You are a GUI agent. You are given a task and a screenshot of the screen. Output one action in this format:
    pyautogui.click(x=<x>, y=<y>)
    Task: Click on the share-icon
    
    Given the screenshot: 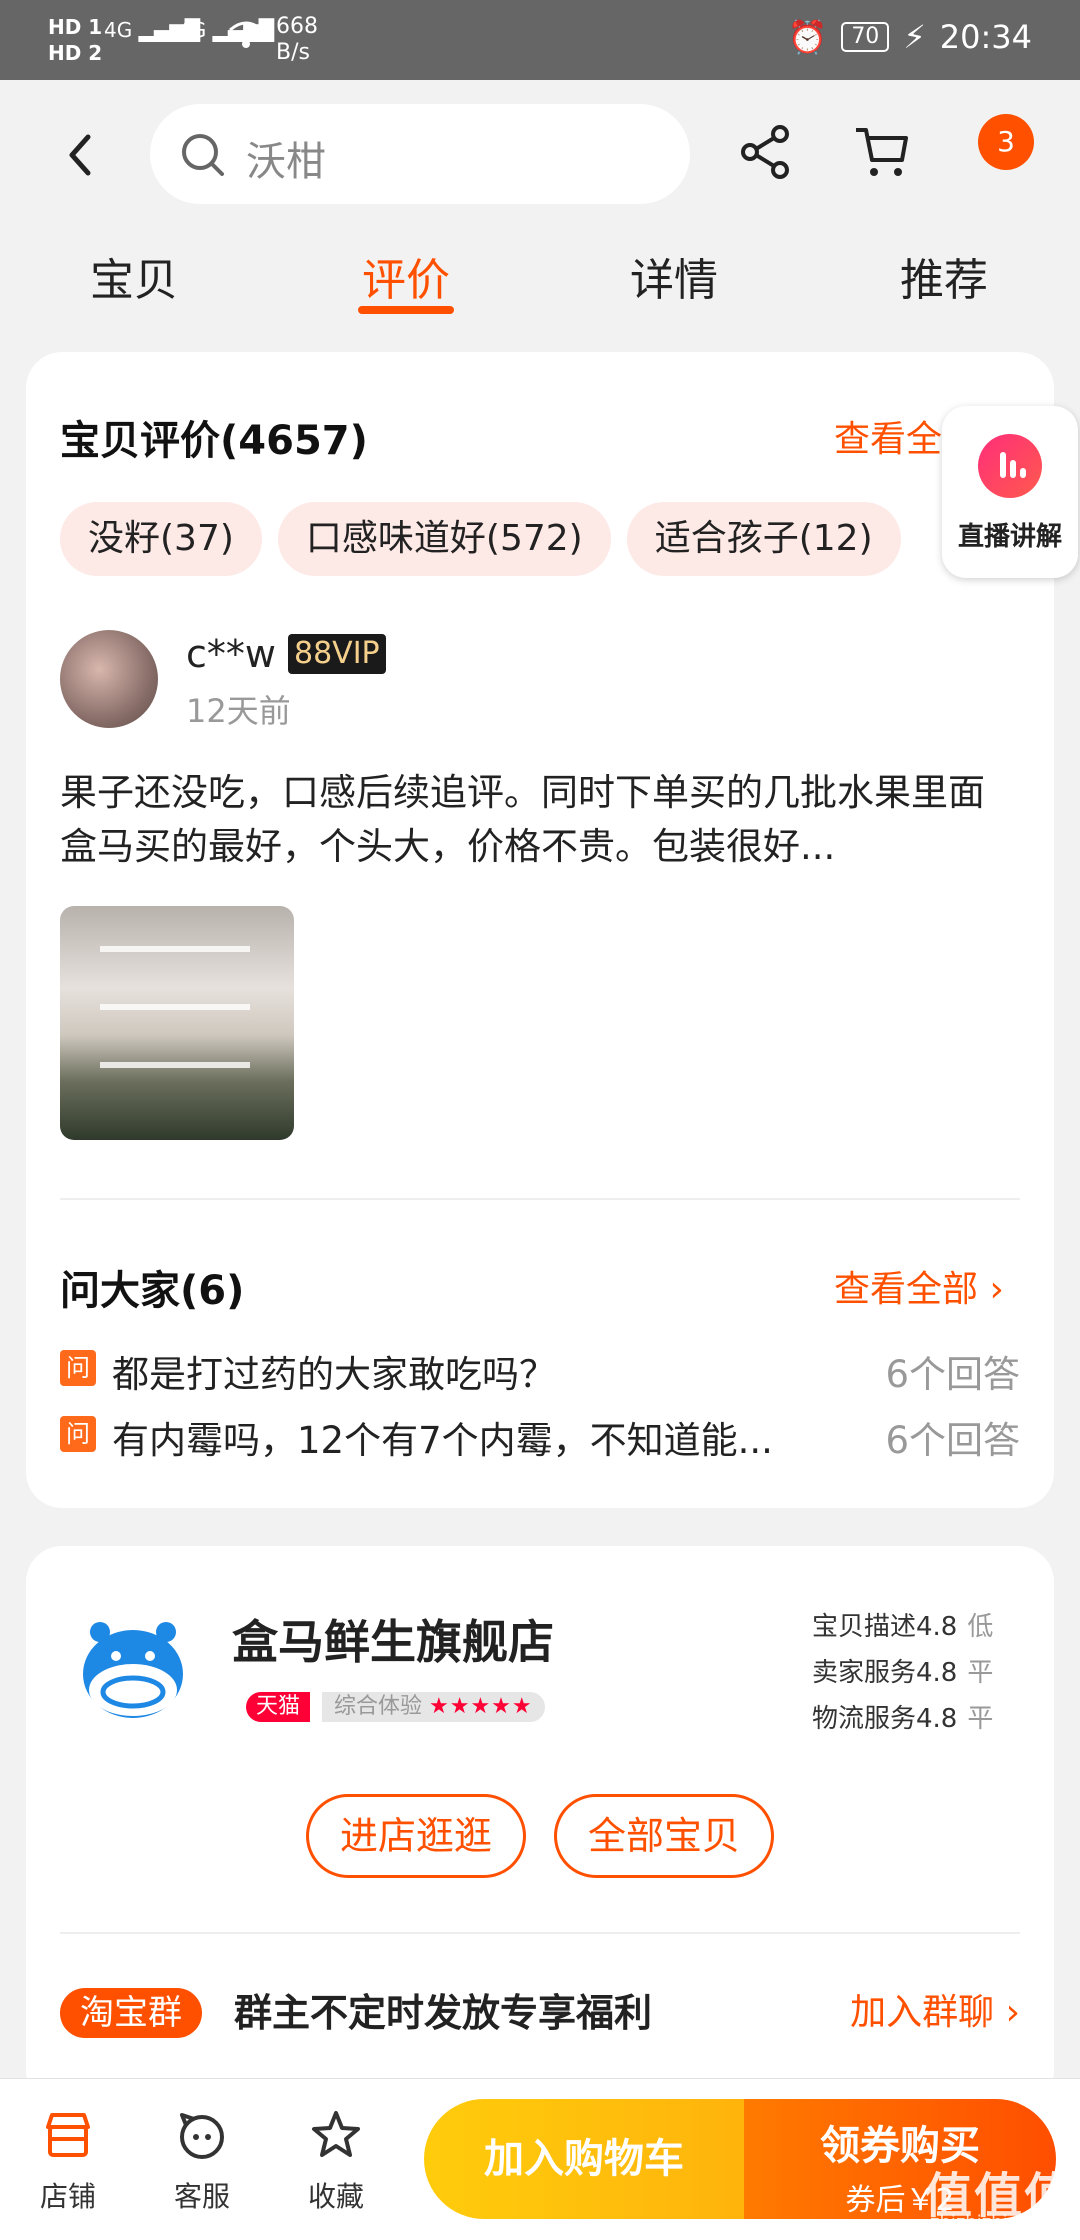 What is the action you would take?
    pyautogui.click(x=766, y=152)
    